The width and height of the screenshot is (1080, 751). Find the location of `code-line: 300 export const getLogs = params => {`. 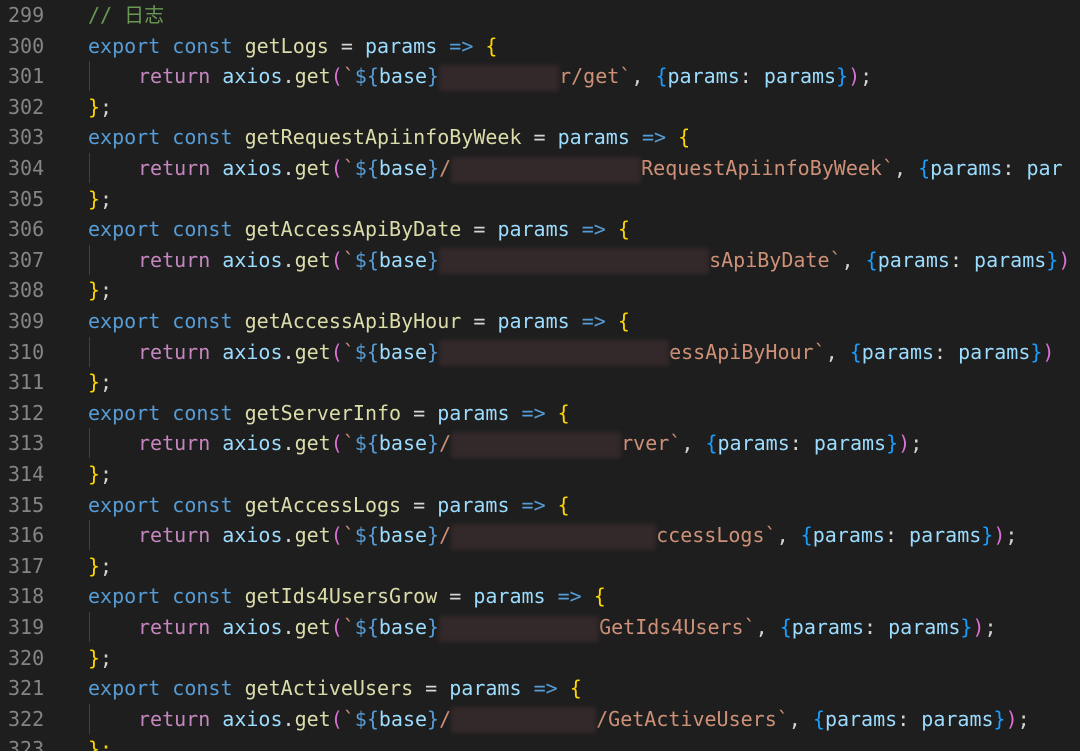

code-line: 300 export const getLogs = params => { is located at coordinates (540, 46).